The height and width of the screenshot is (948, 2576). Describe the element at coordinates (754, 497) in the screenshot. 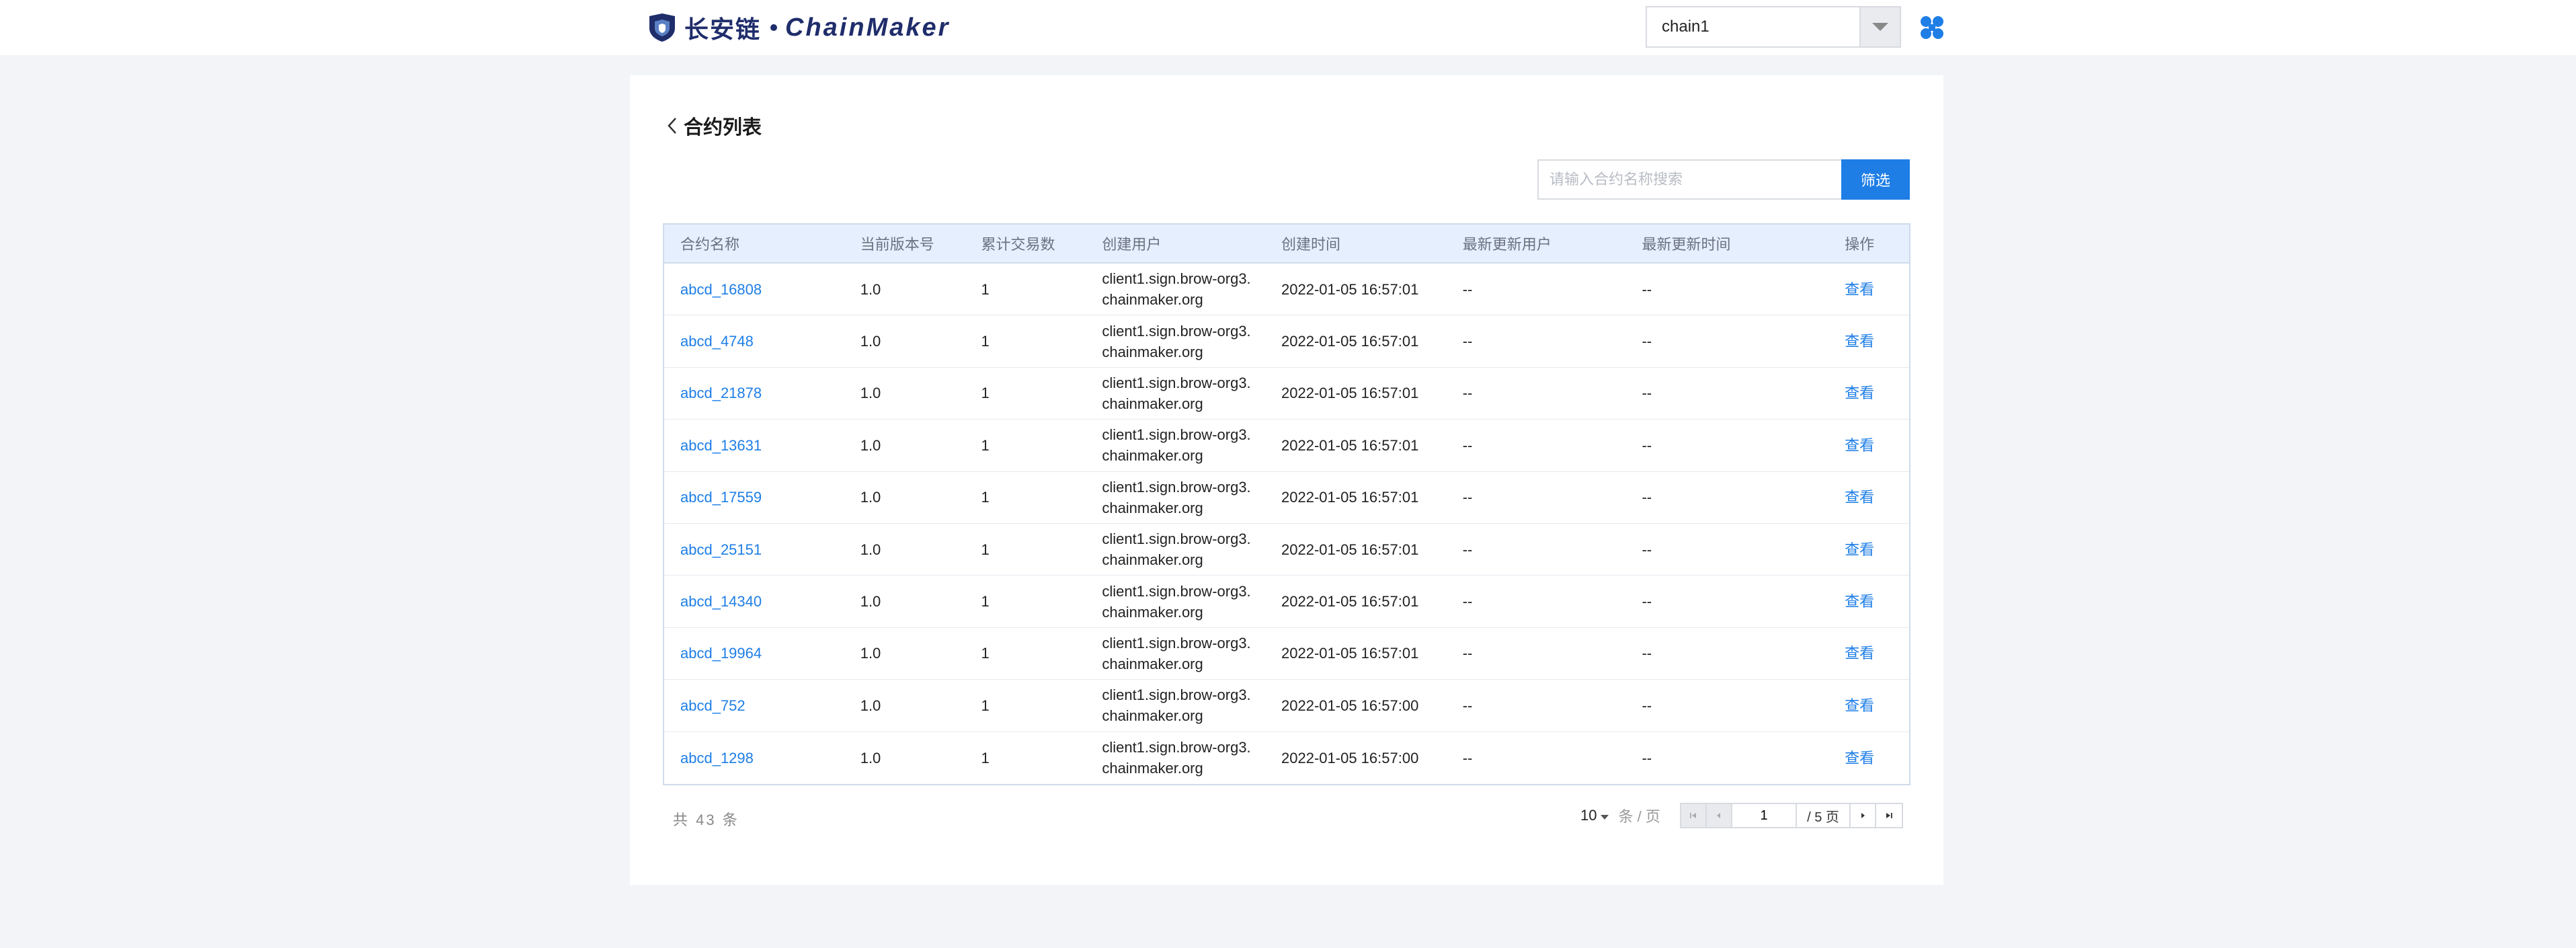

I see `contract-name-link: abcd_17559` at that location.